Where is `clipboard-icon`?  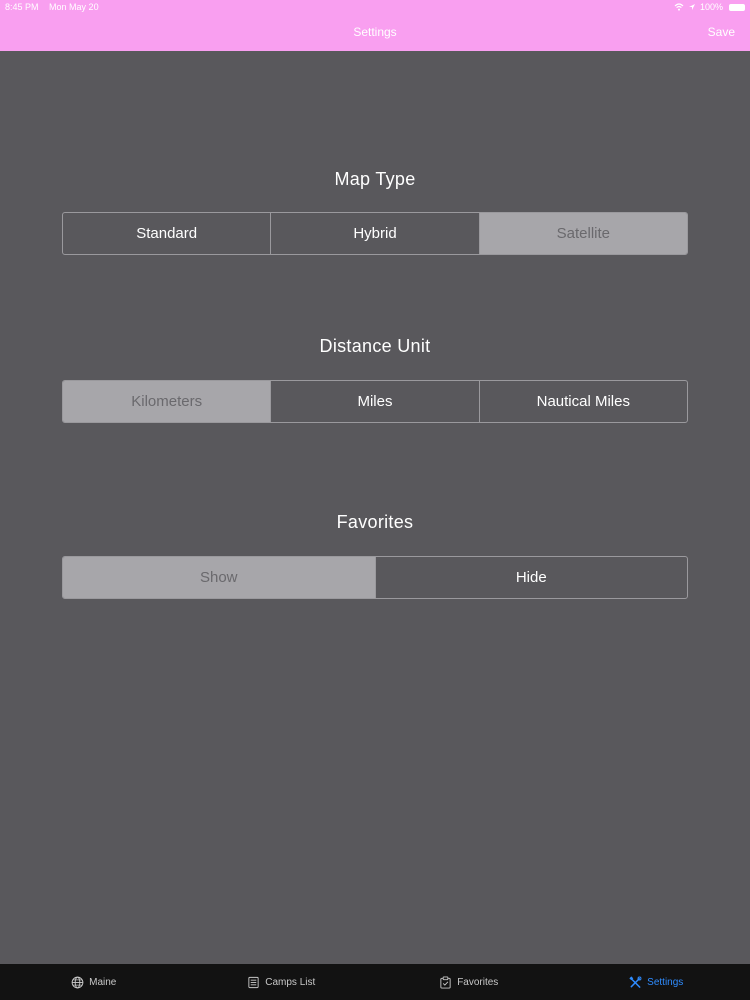 clipboard-icon is located at coordinates (445, 982).